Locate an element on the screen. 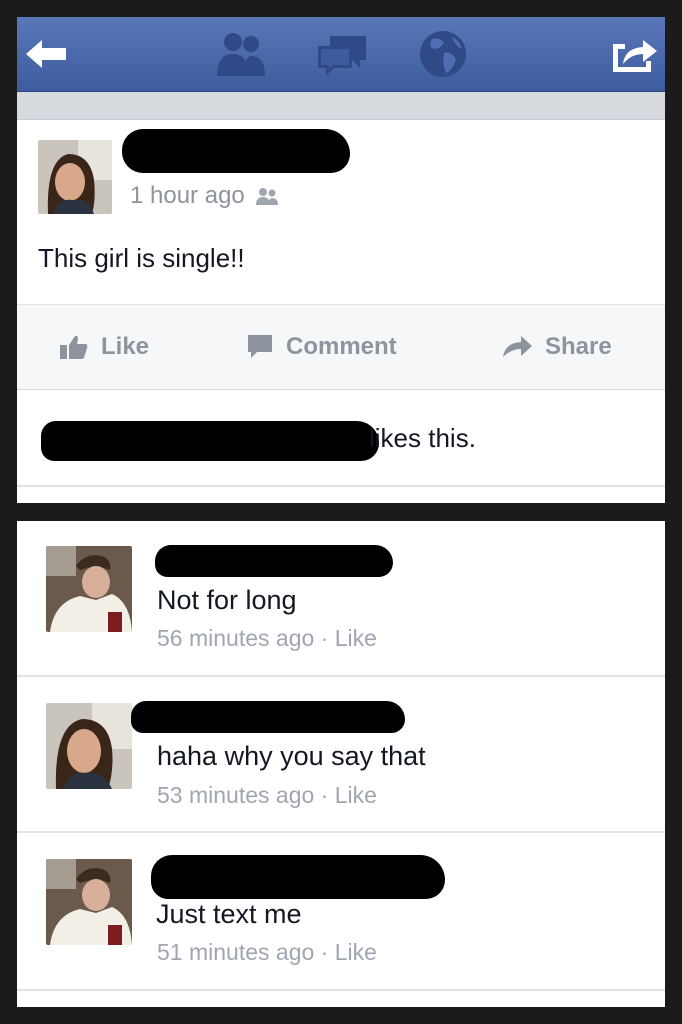 The height and width of the screenshot is (1024, 682). comment-meta: 51 minutes ago · Like is located at coordinates (267, 952).